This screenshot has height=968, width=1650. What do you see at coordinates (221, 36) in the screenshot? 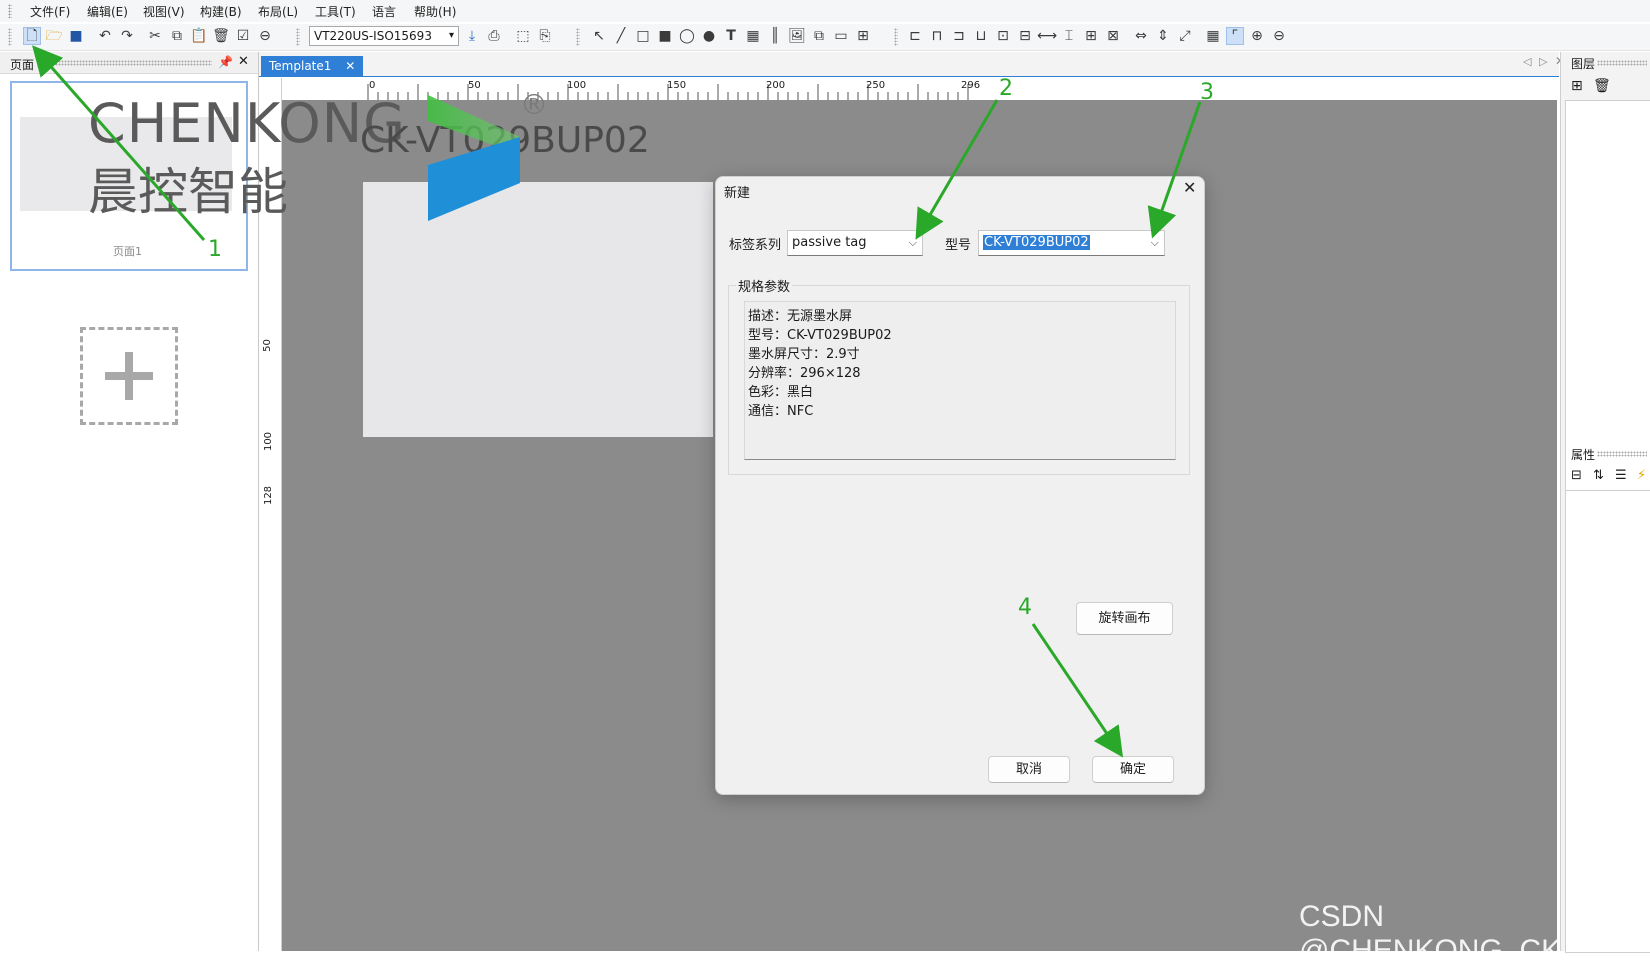
I see `delete-icon: 🗑` at bounding box center [221, 36].